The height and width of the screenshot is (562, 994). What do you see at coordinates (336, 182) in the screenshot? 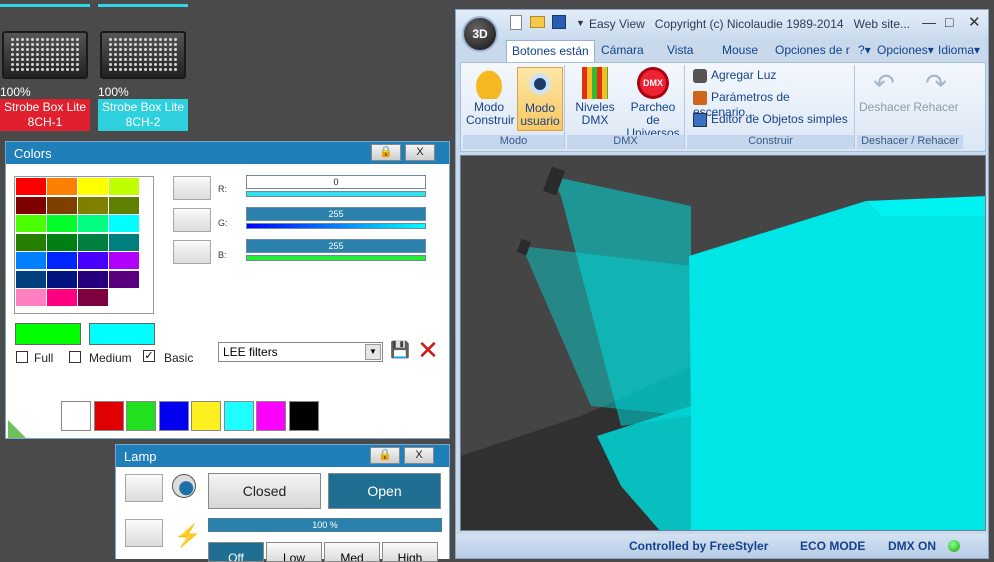
I see `r-value: 0` at bounding box center [336, 182].